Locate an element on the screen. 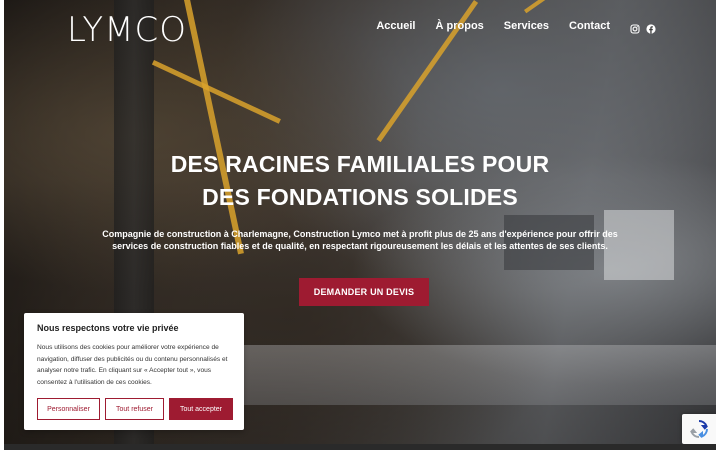 This screenshot has height=450, width=720. hero-title-line1: DES RACINES FAMILIALES POUR is located at coordinates (360, 164).